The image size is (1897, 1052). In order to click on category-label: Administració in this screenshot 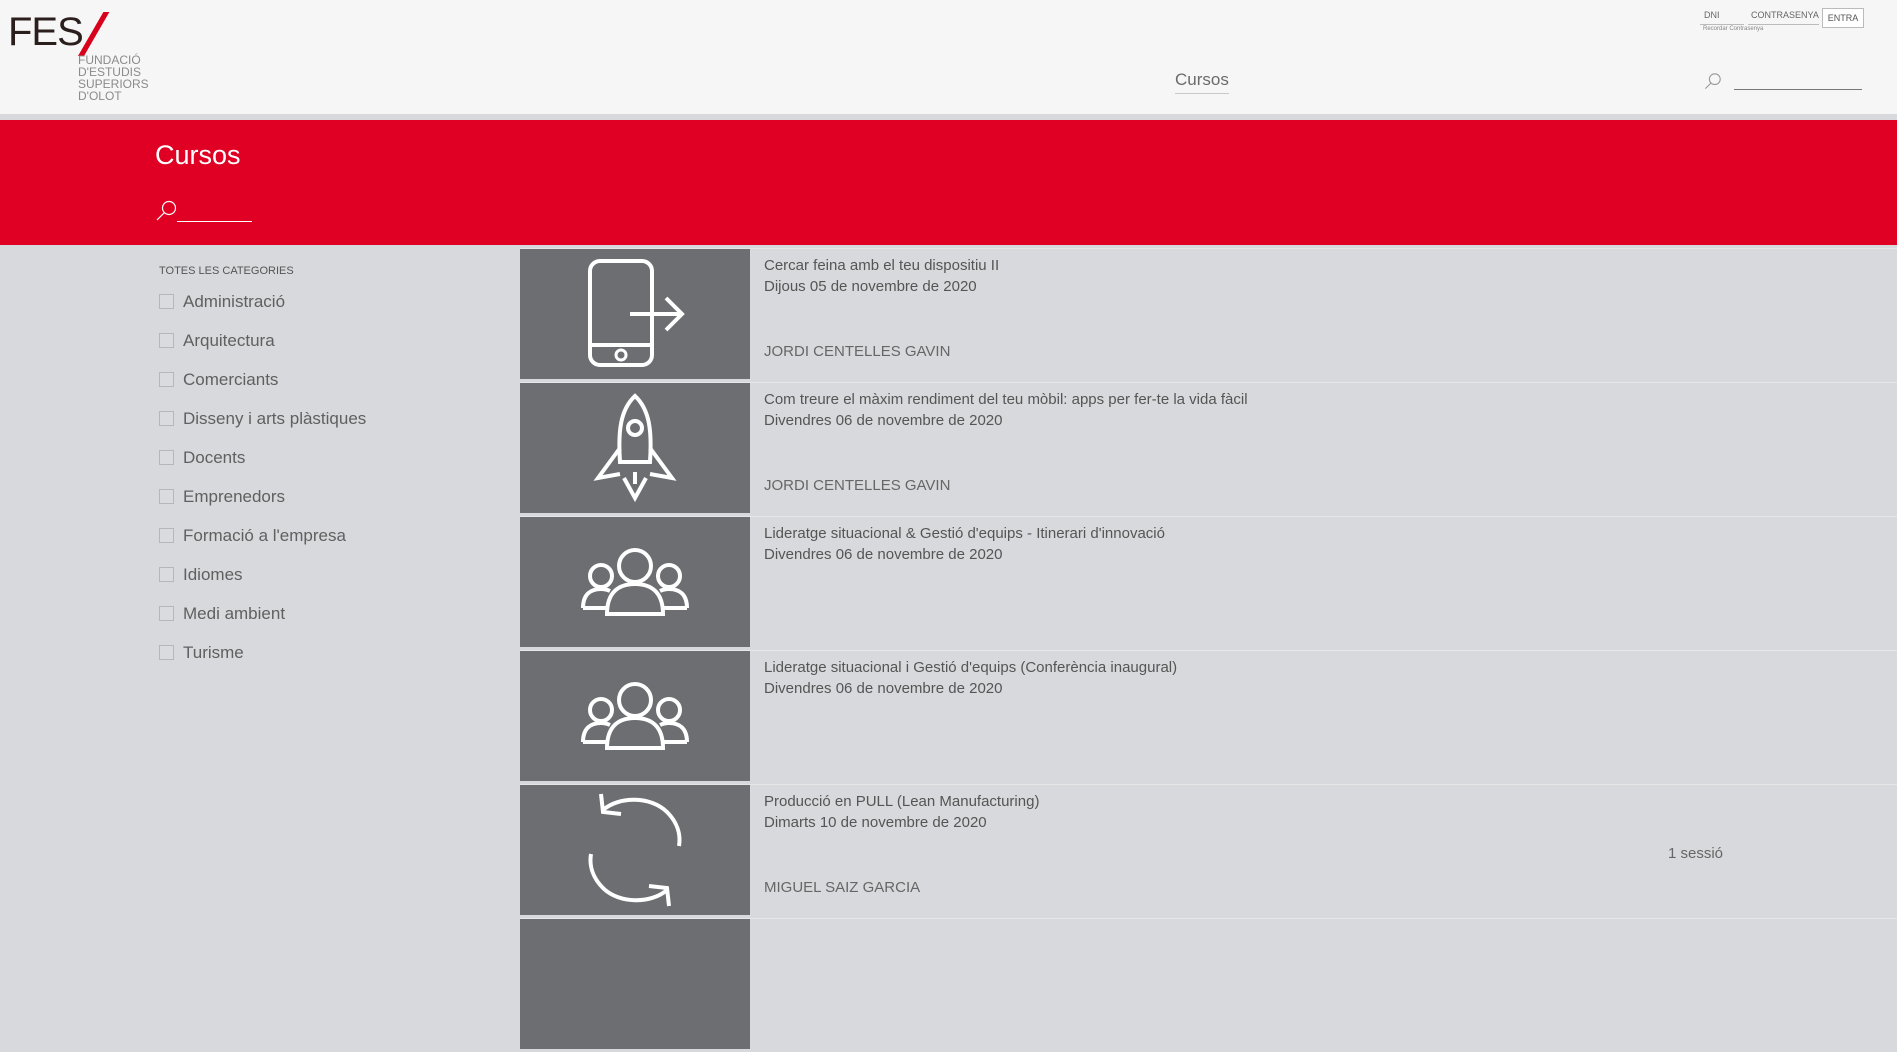, I will do `click(234, 301)`.